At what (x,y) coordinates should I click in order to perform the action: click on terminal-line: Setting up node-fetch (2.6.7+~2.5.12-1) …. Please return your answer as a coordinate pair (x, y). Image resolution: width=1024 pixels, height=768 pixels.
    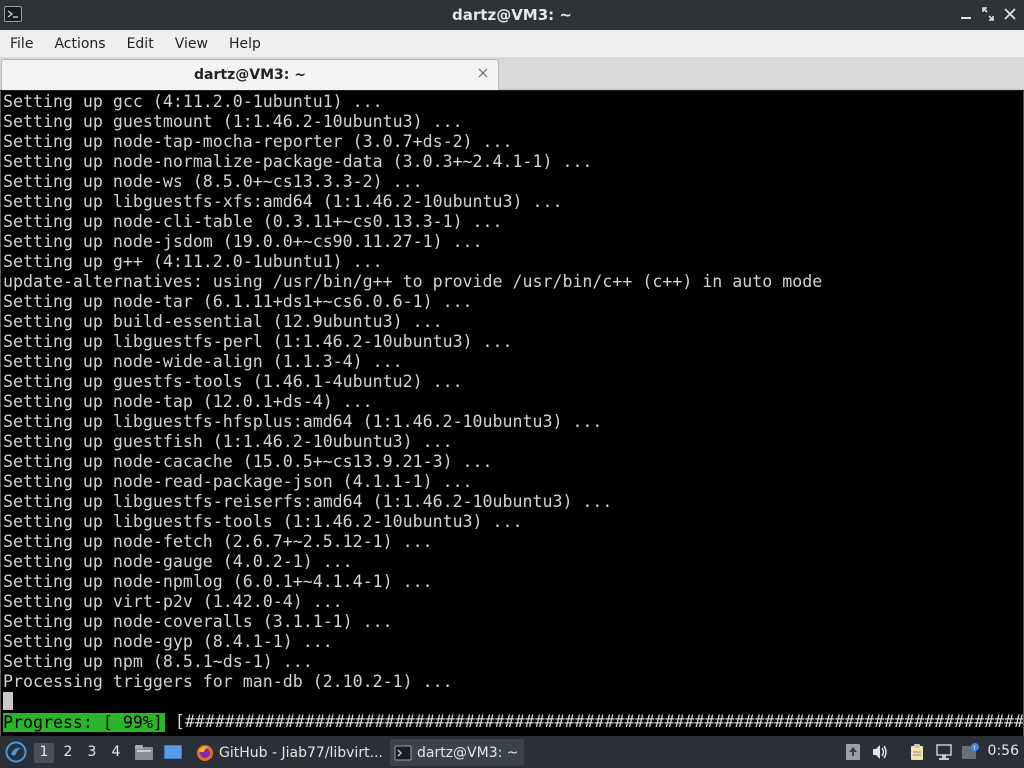
    Looking at the image, I should click on (218, 541).